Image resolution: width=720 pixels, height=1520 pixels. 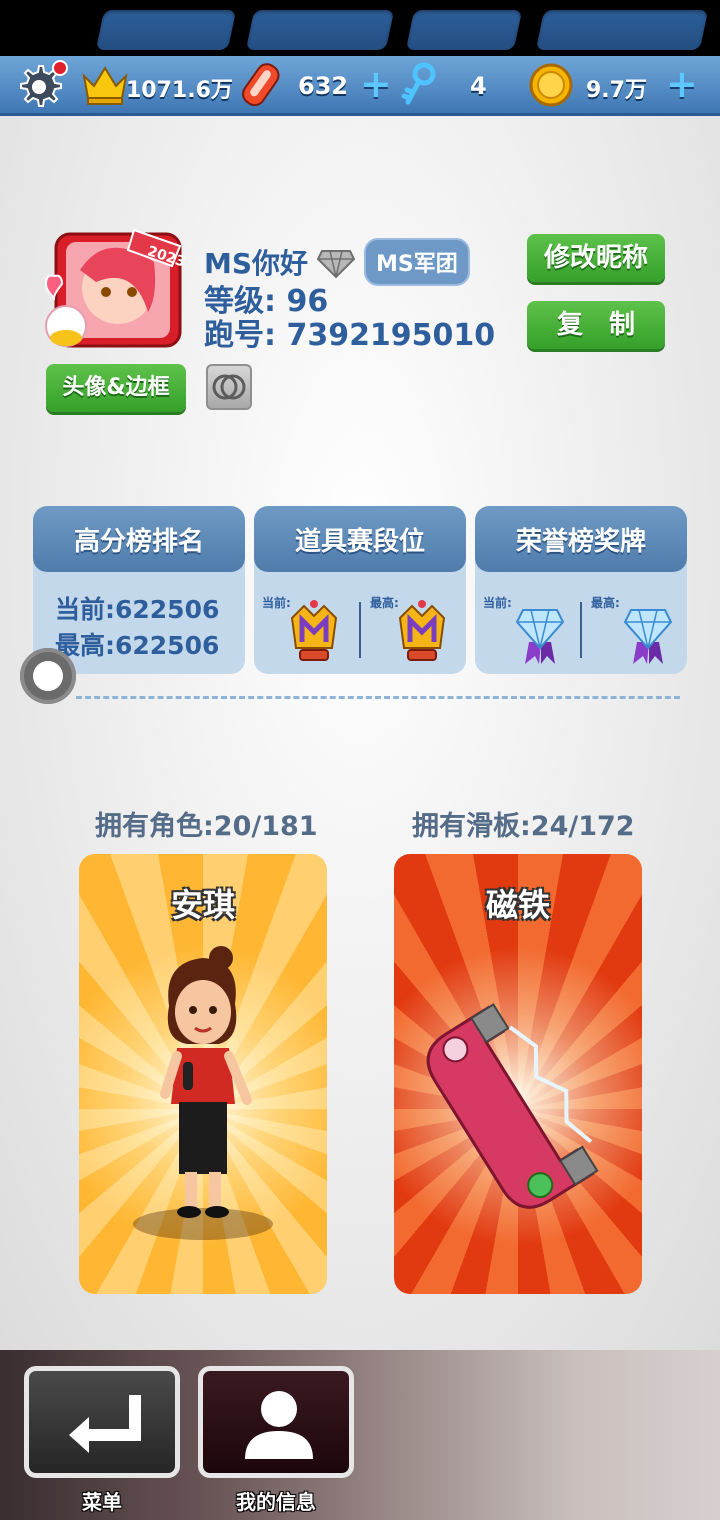 I want to click on crown-icon, so click(x=105, y=85).